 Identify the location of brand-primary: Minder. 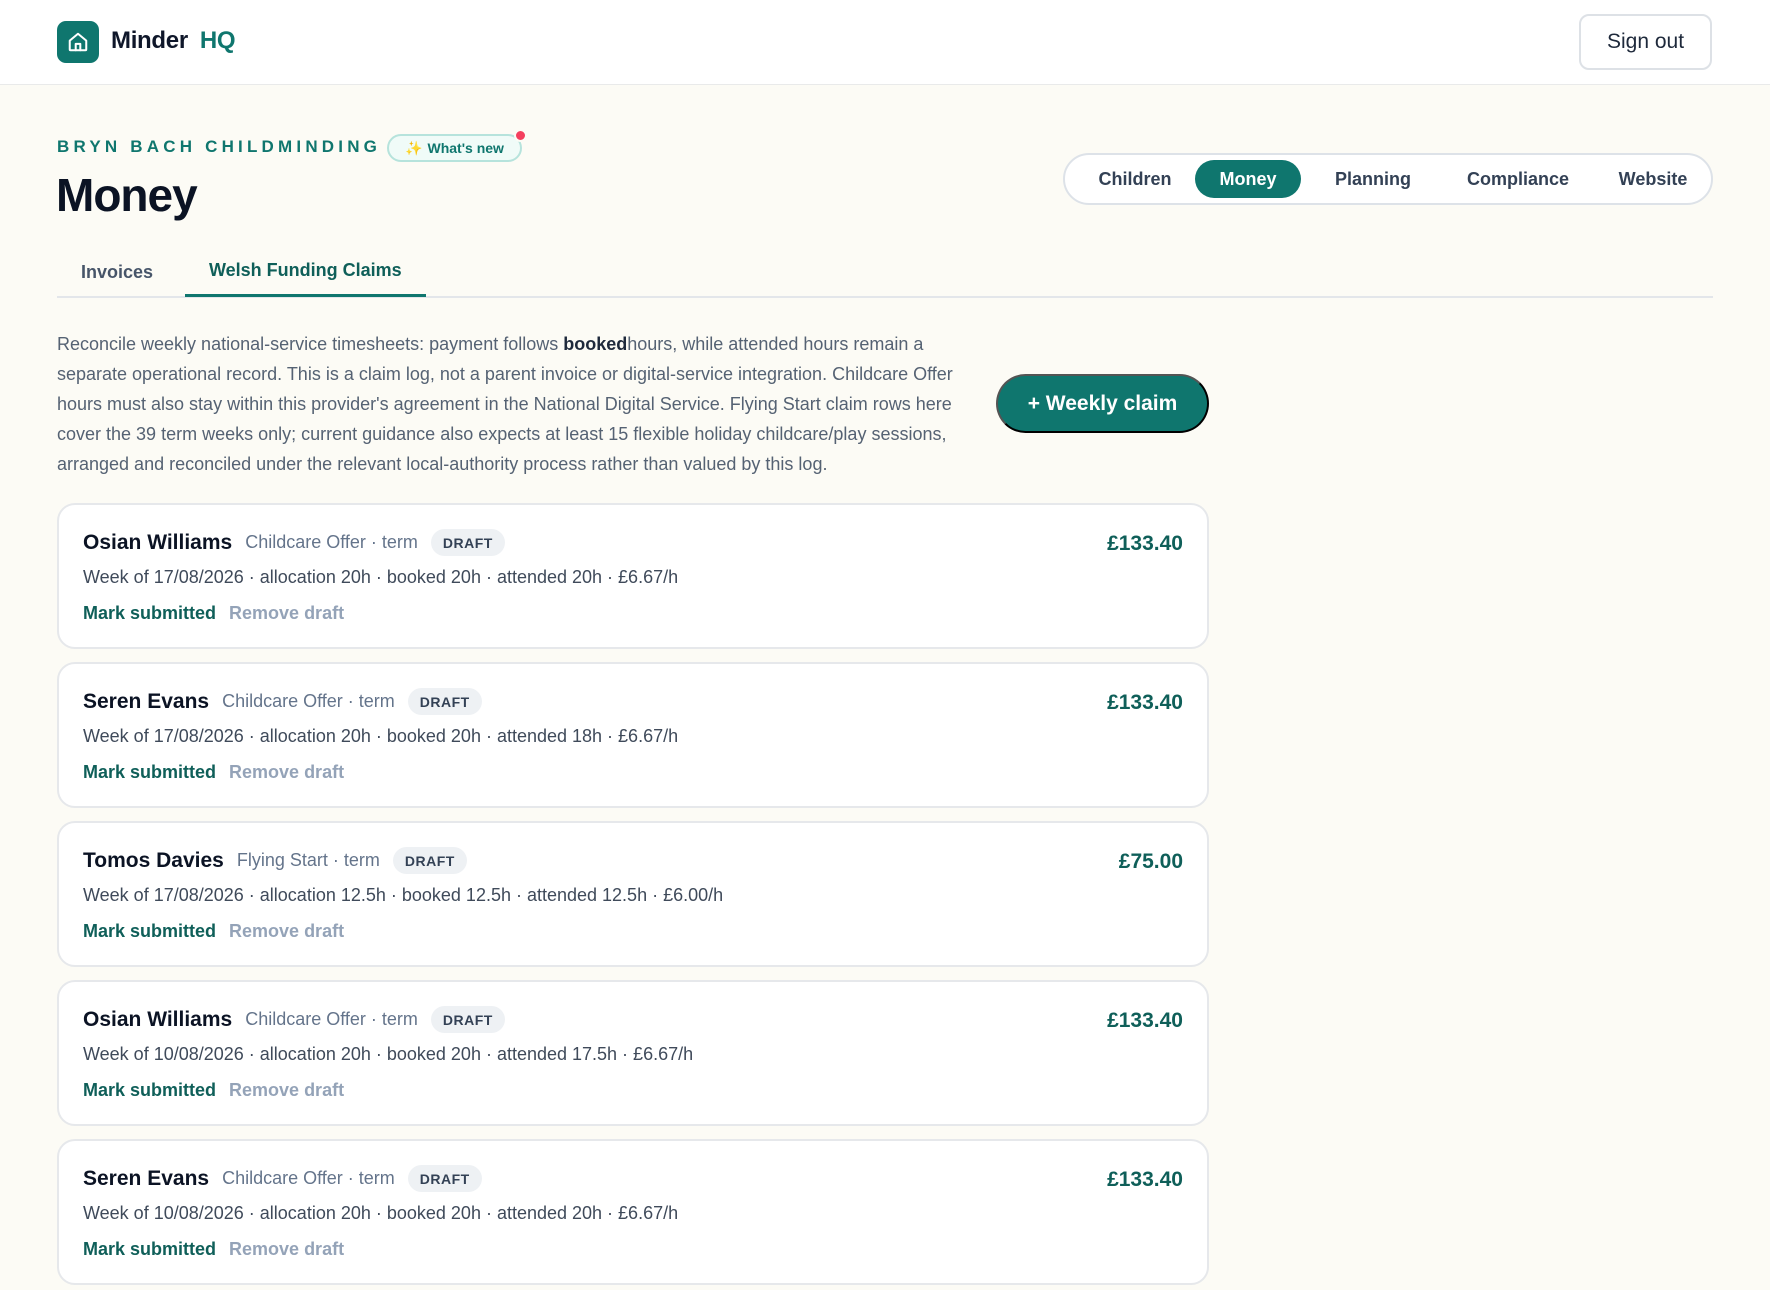
(149, 40).